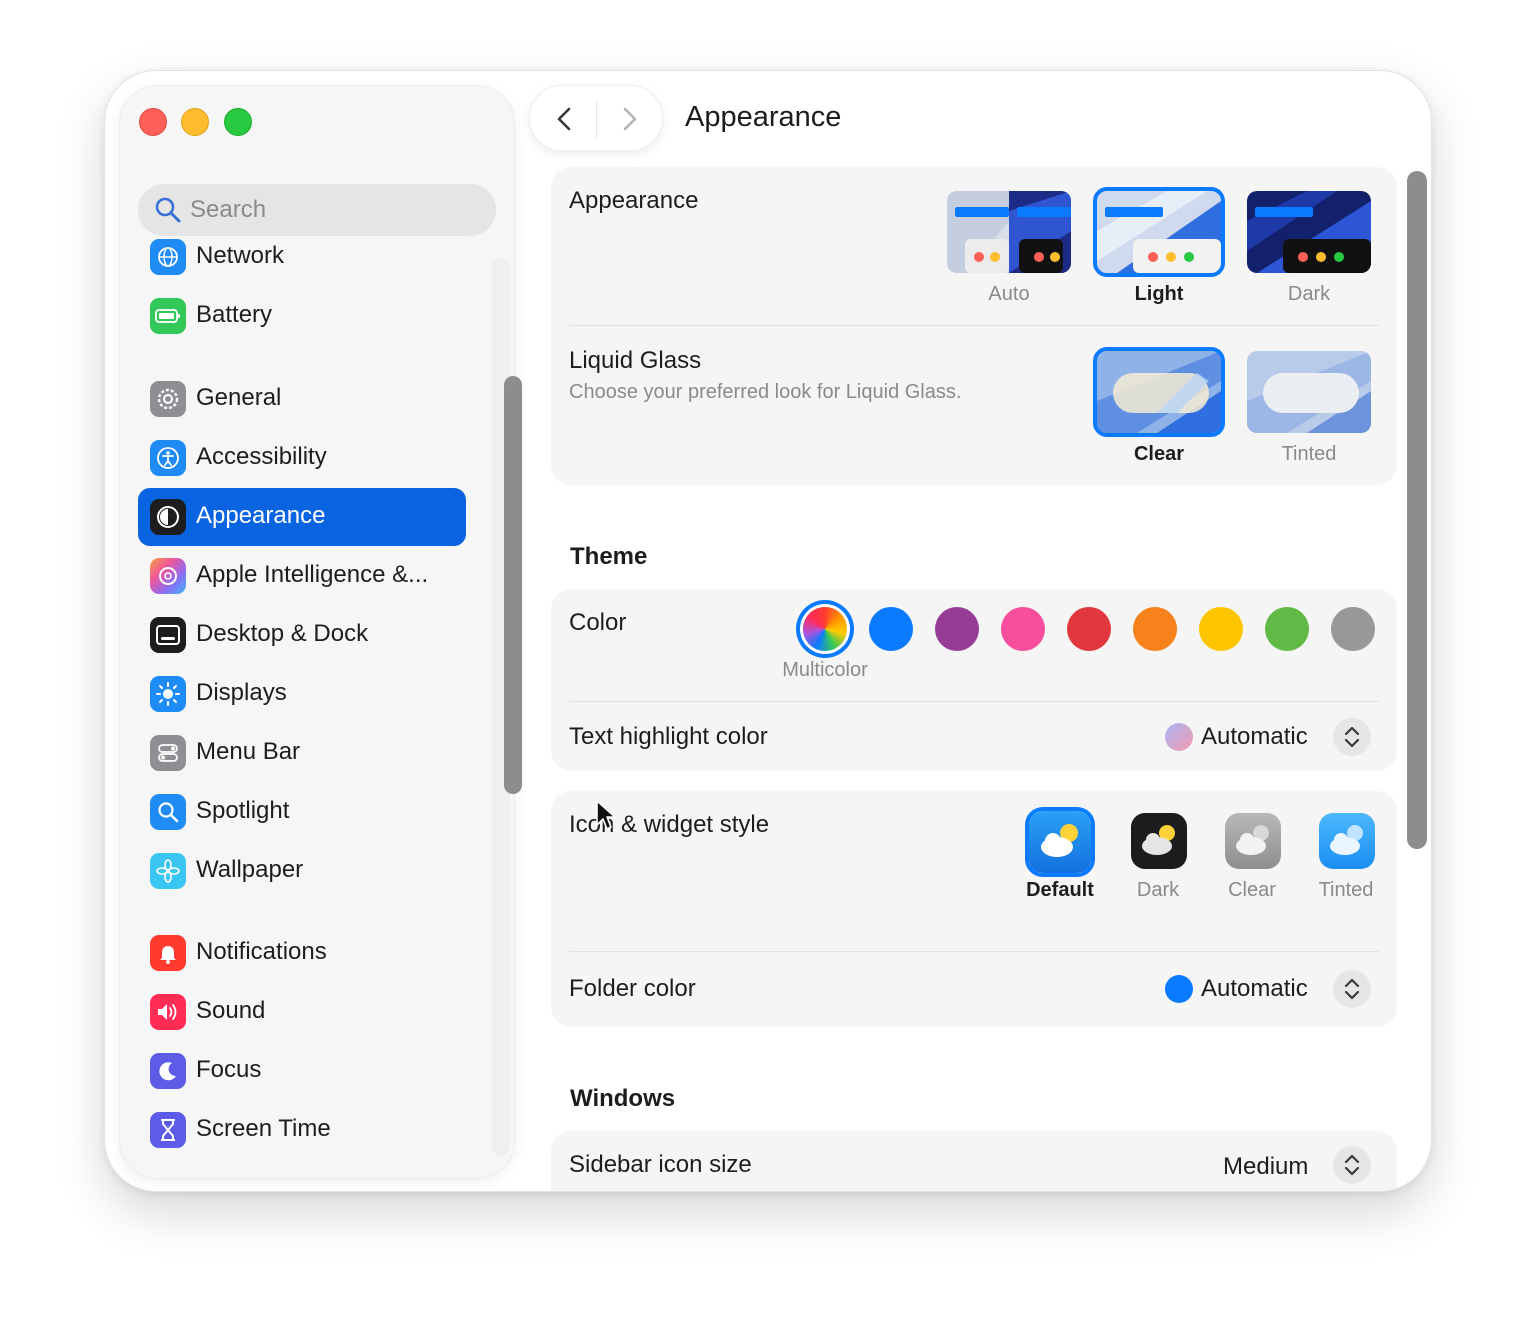 The image size is (1536, 1328). What do you see at coordinates (261, 456) in the screenshot?
I see `sidebar-item-label: Accessibility` at bounding box center [261, 456].